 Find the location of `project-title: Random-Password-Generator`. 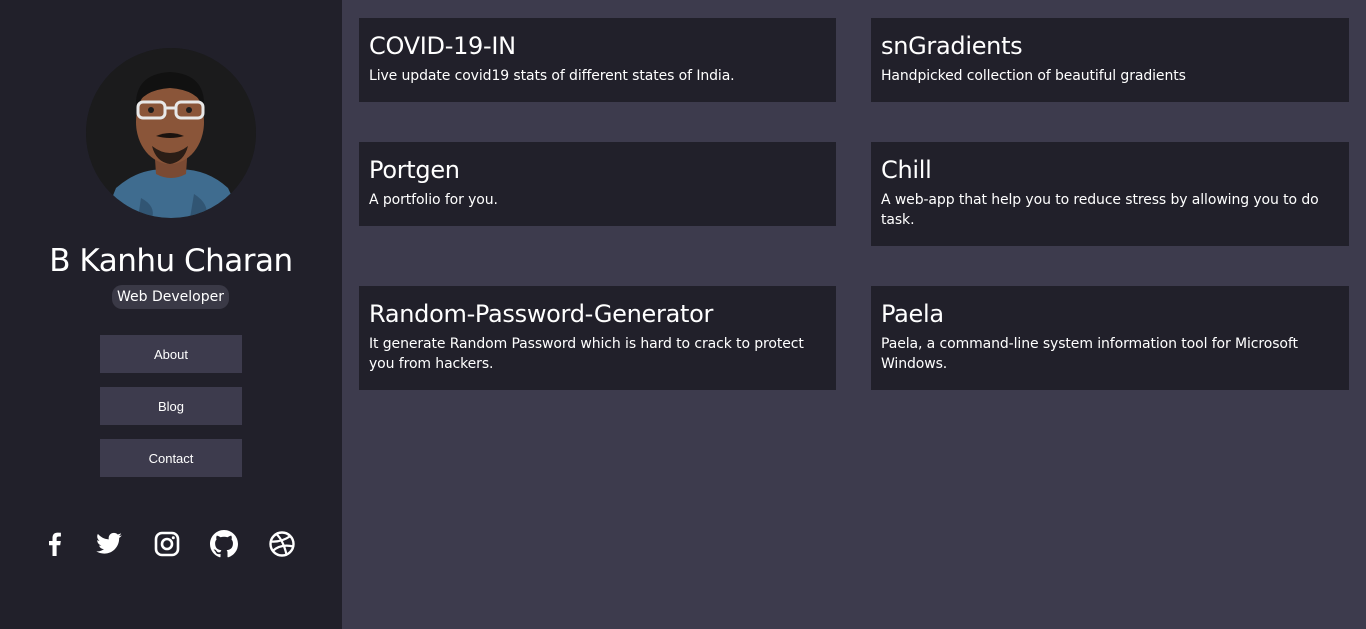

project-title: Random-Password-Generator is located at coordinates (597, 314).